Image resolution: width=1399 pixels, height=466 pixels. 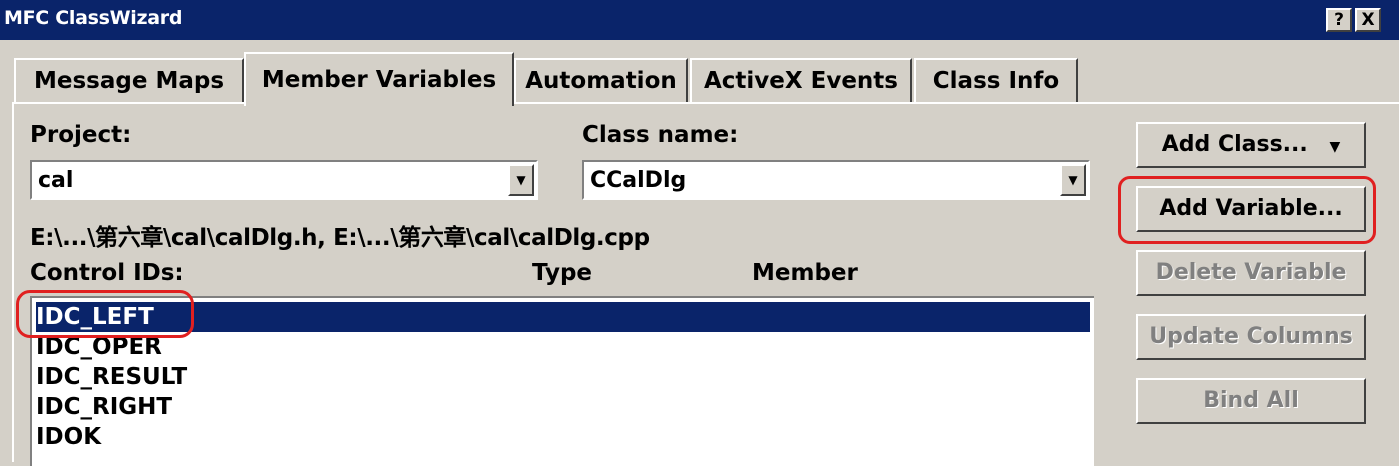 I want to click on red-annotation-idc-left, so click(x=105, y=314).